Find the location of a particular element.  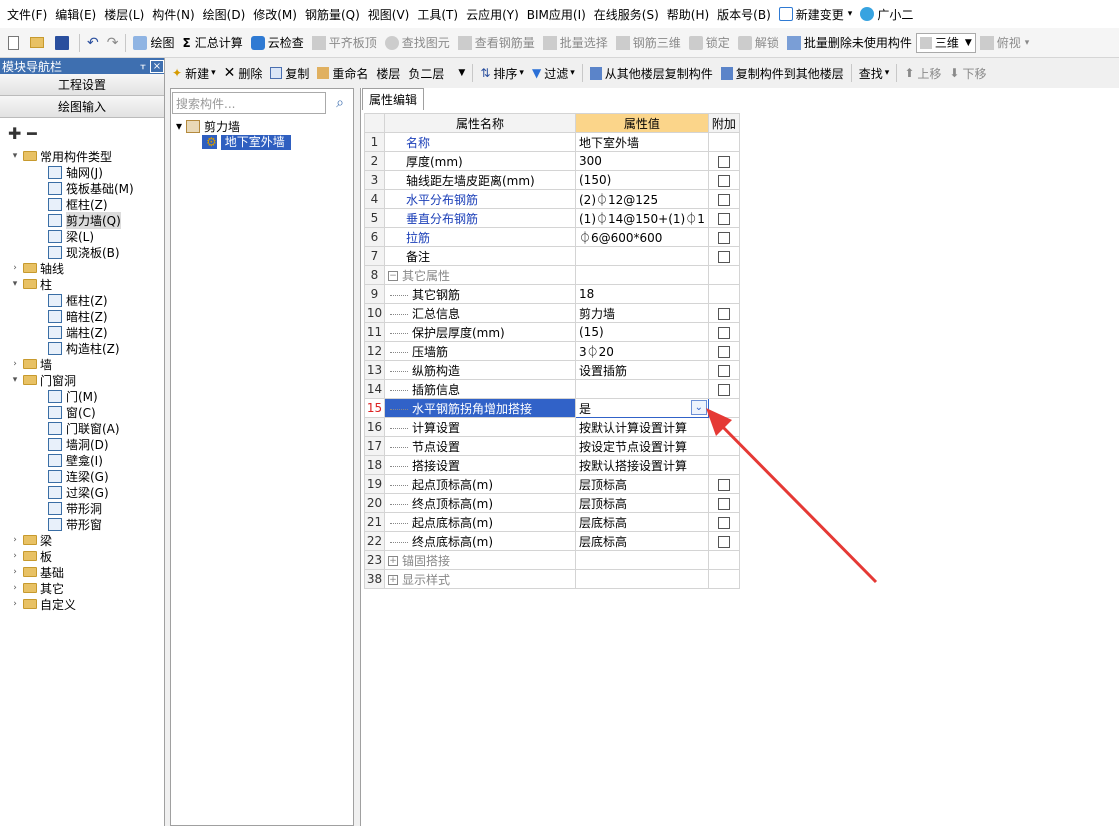

property-row: 38 + 显示样式 is located at coordinates (552, 579).